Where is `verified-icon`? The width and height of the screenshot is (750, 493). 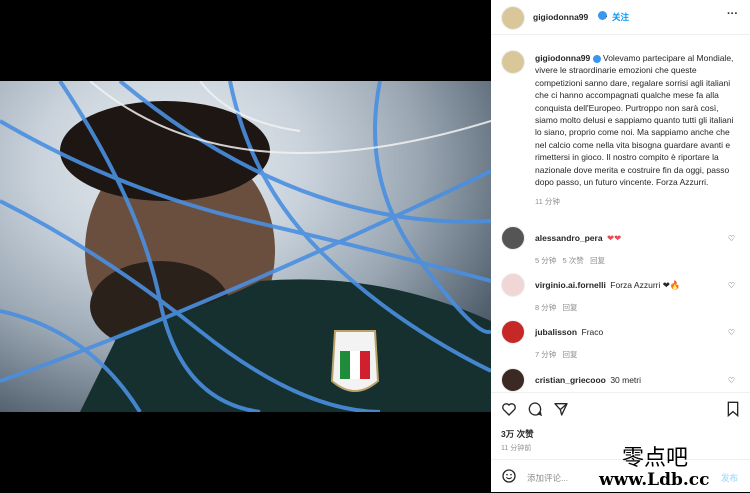
verified-icon is located at coordinates (596, 58).